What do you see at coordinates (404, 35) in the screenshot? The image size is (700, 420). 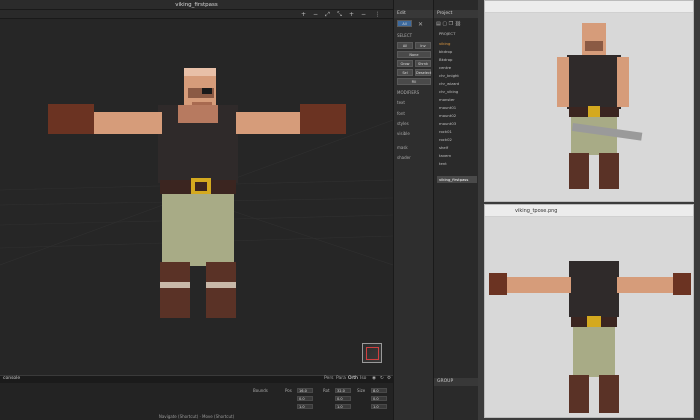 I see `section-select: SELECT` at bounding box center [404, 35].